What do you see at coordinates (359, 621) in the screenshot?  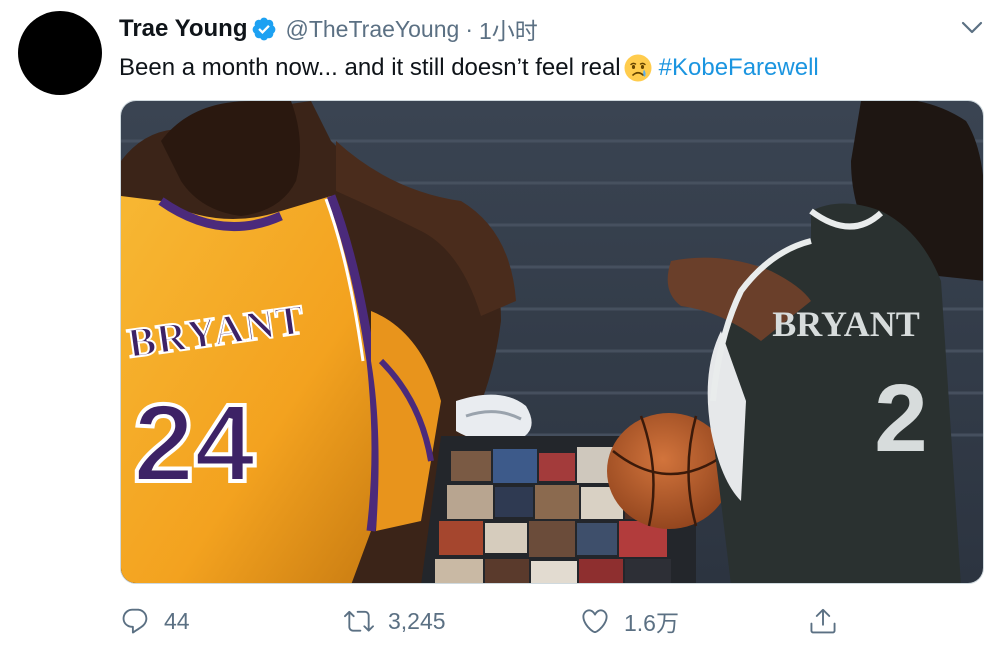 I see `retweet-icon` at bounding box center [359, 621].